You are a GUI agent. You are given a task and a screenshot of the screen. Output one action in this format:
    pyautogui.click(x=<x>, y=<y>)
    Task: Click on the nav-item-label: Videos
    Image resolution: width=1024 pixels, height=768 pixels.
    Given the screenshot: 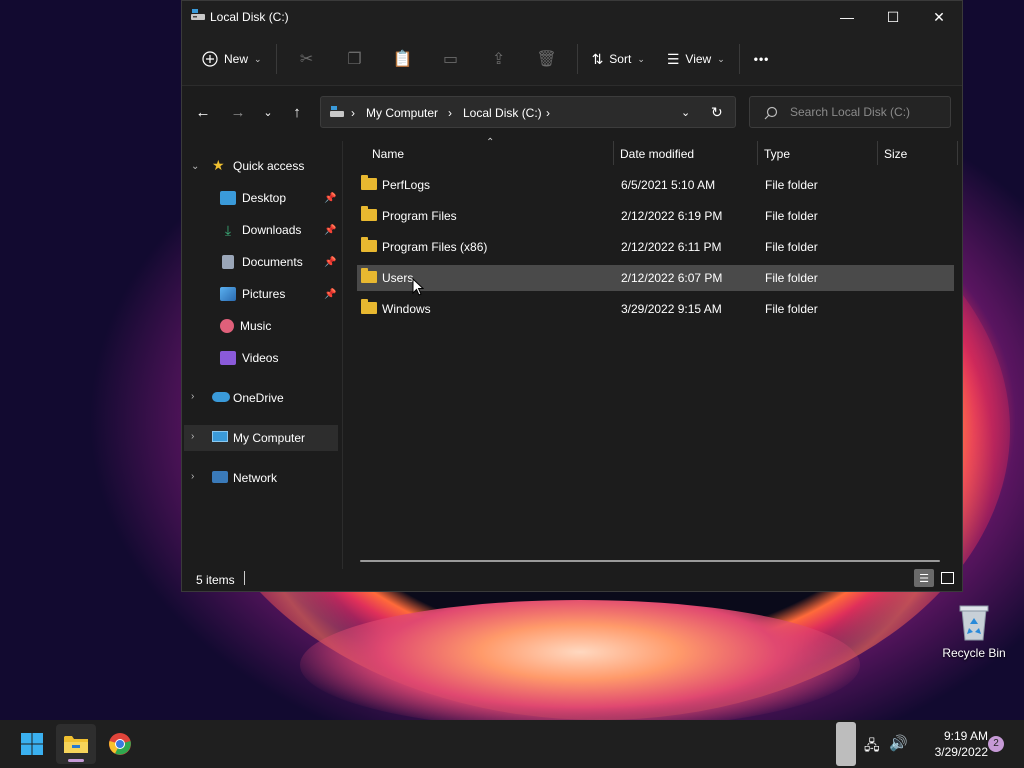 What is the action you would take?
    pyautogui.click(x=260, y=358)
    